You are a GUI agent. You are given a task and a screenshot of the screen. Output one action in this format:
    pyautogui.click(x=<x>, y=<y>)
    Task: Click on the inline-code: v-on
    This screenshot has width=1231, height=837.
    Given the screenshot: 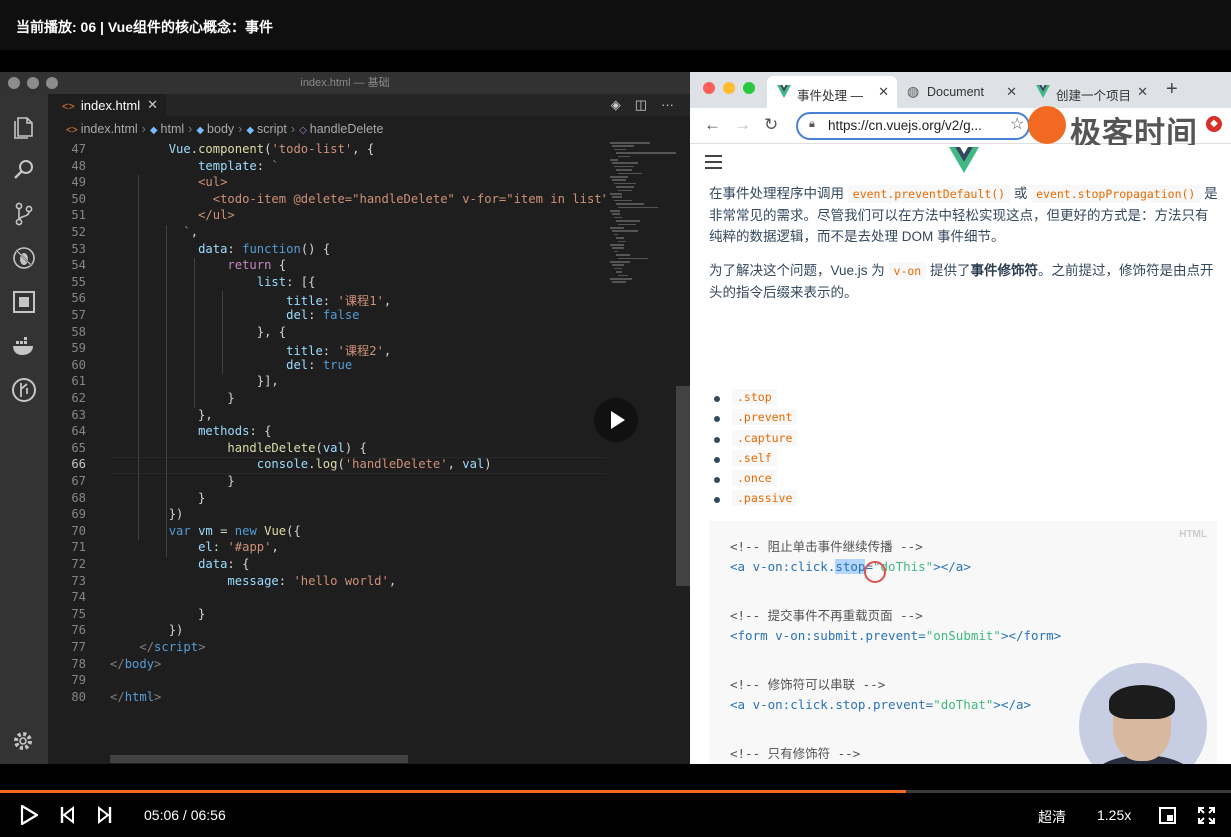 What is the action you would take?
    pyautogui.click(x=907, y=271)
    